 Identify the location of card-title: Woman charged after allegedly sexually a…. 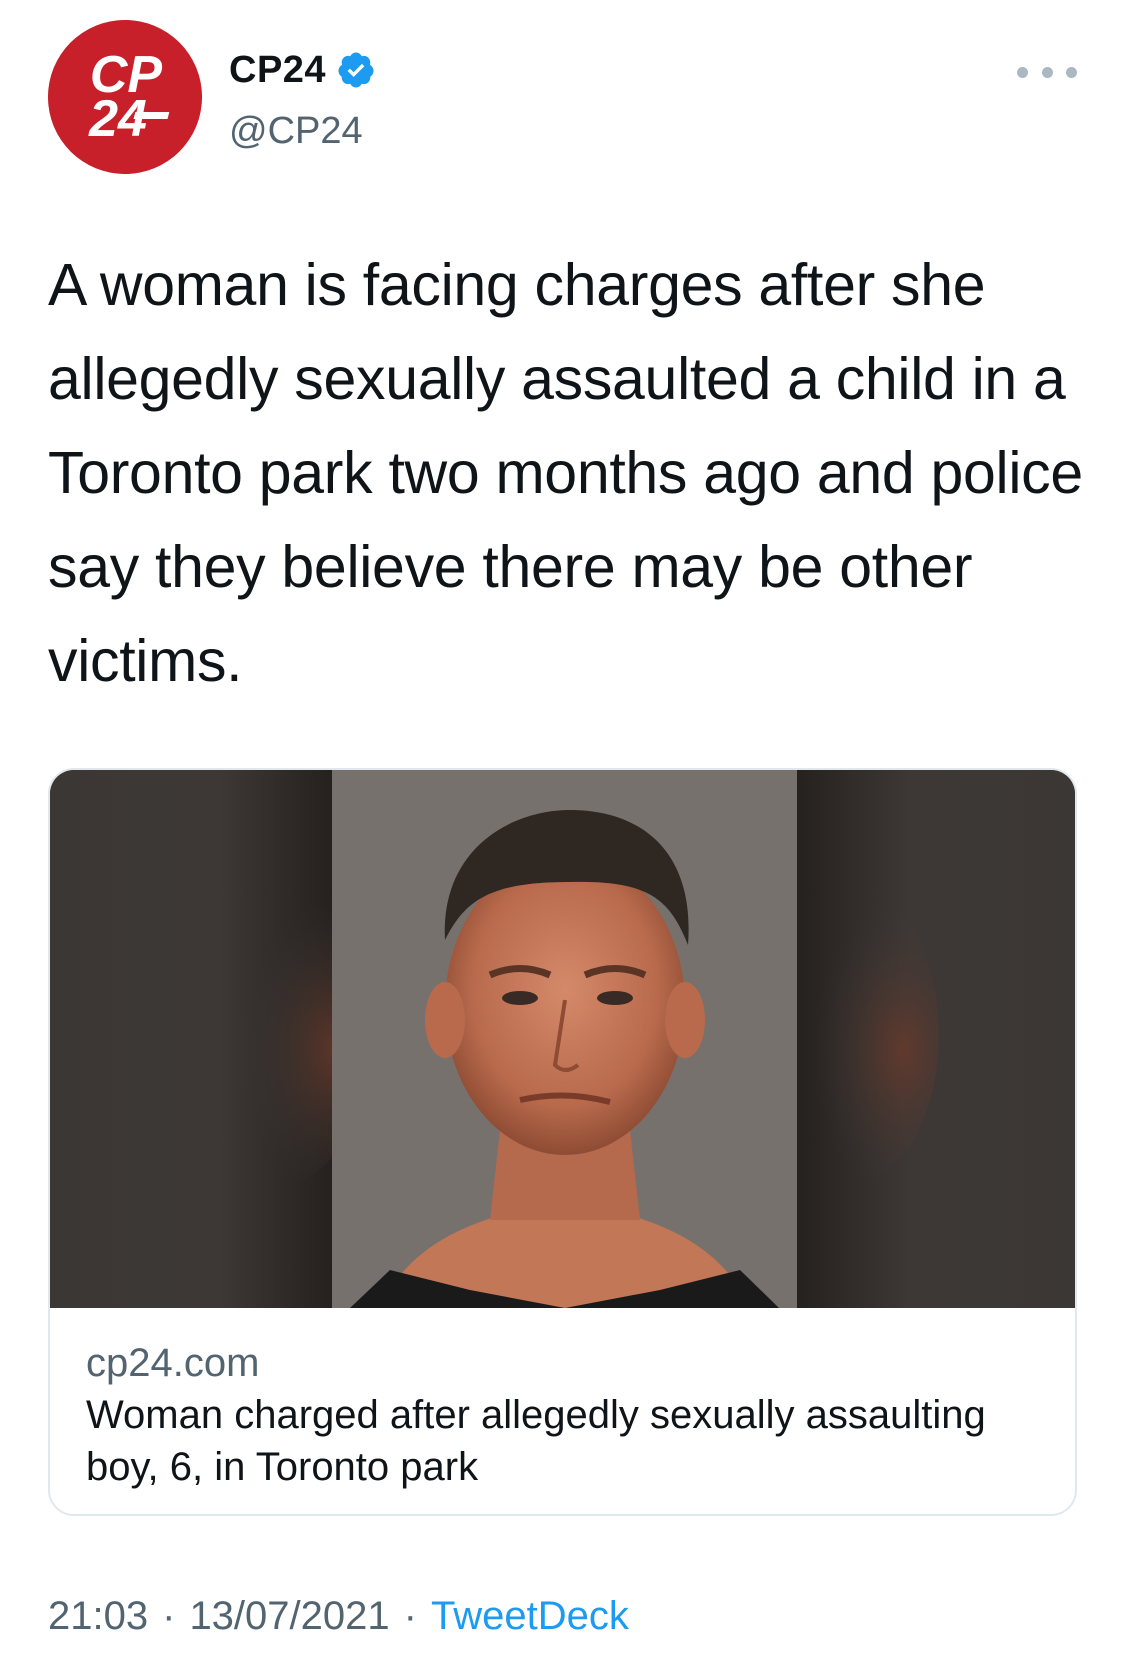
(536, 1441).